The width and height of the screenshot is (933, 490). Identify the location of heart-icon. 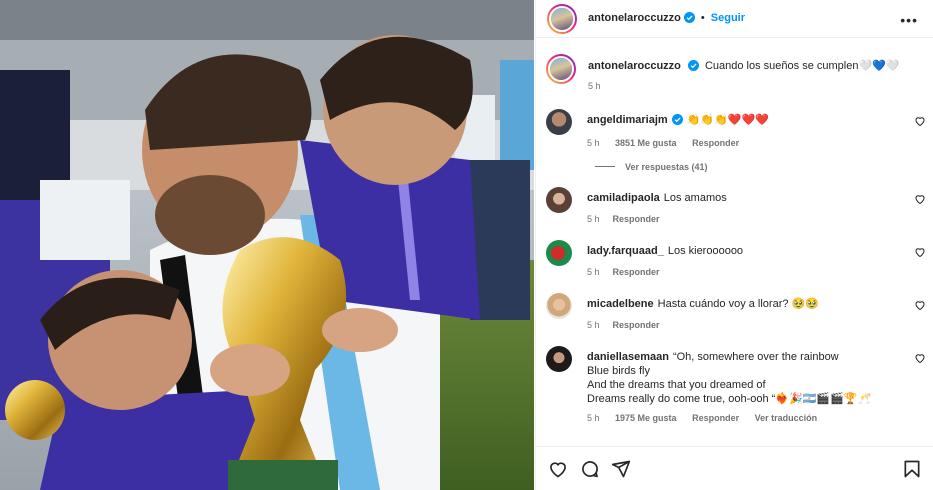
(558, 470).